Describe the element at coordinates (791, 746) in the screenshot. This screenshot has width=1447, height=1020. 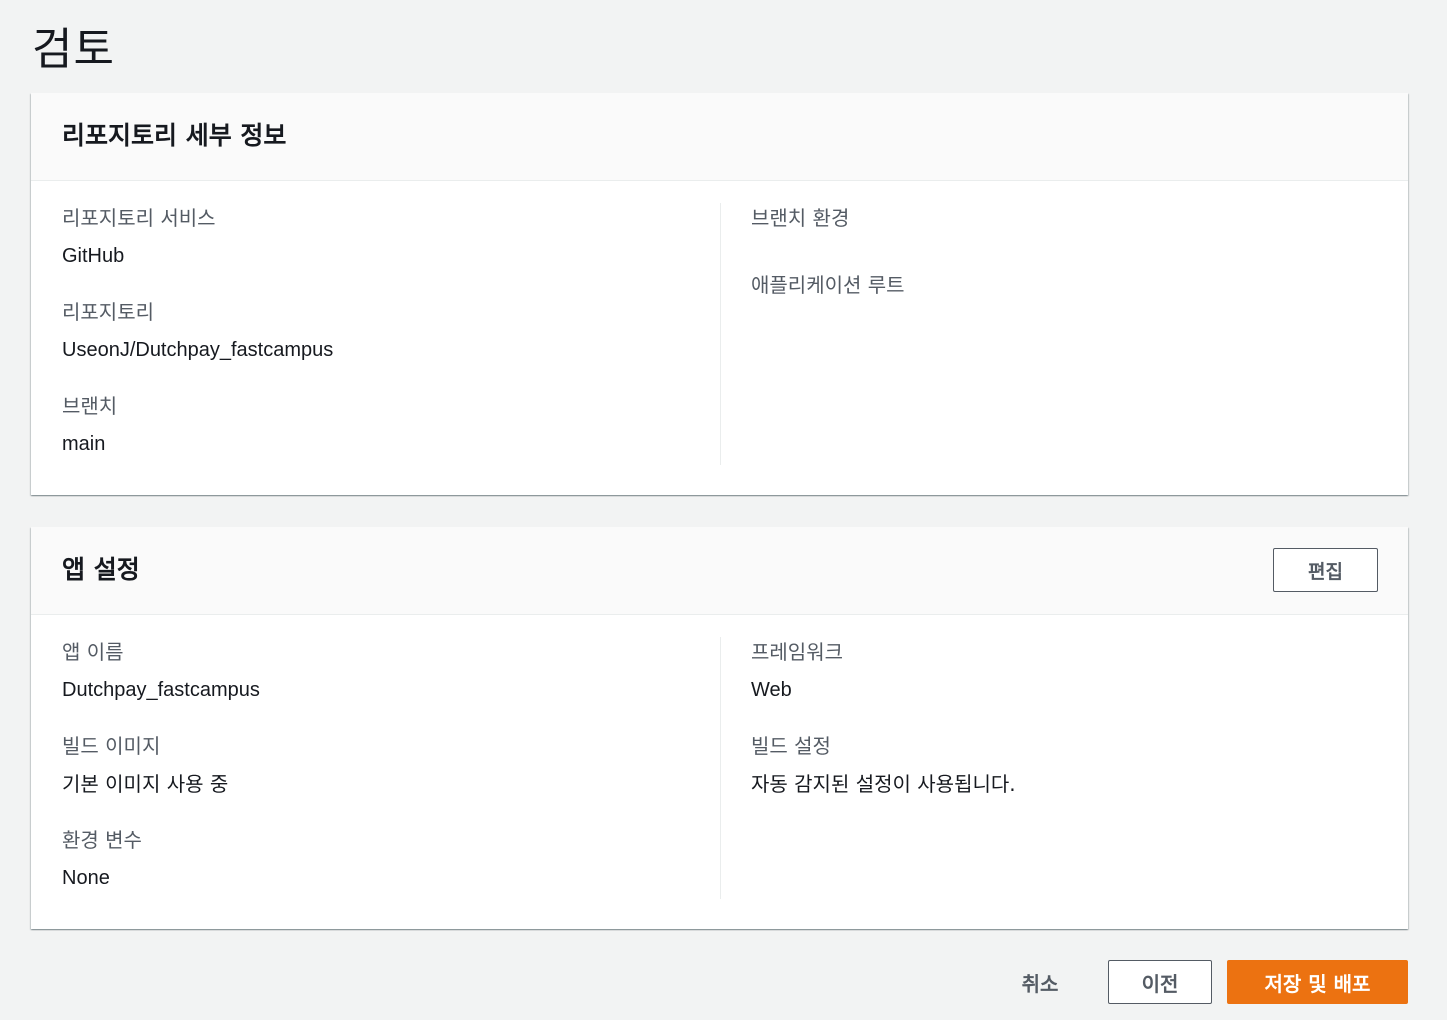
I see `build-settings-label: 빌드 설정` at that location.